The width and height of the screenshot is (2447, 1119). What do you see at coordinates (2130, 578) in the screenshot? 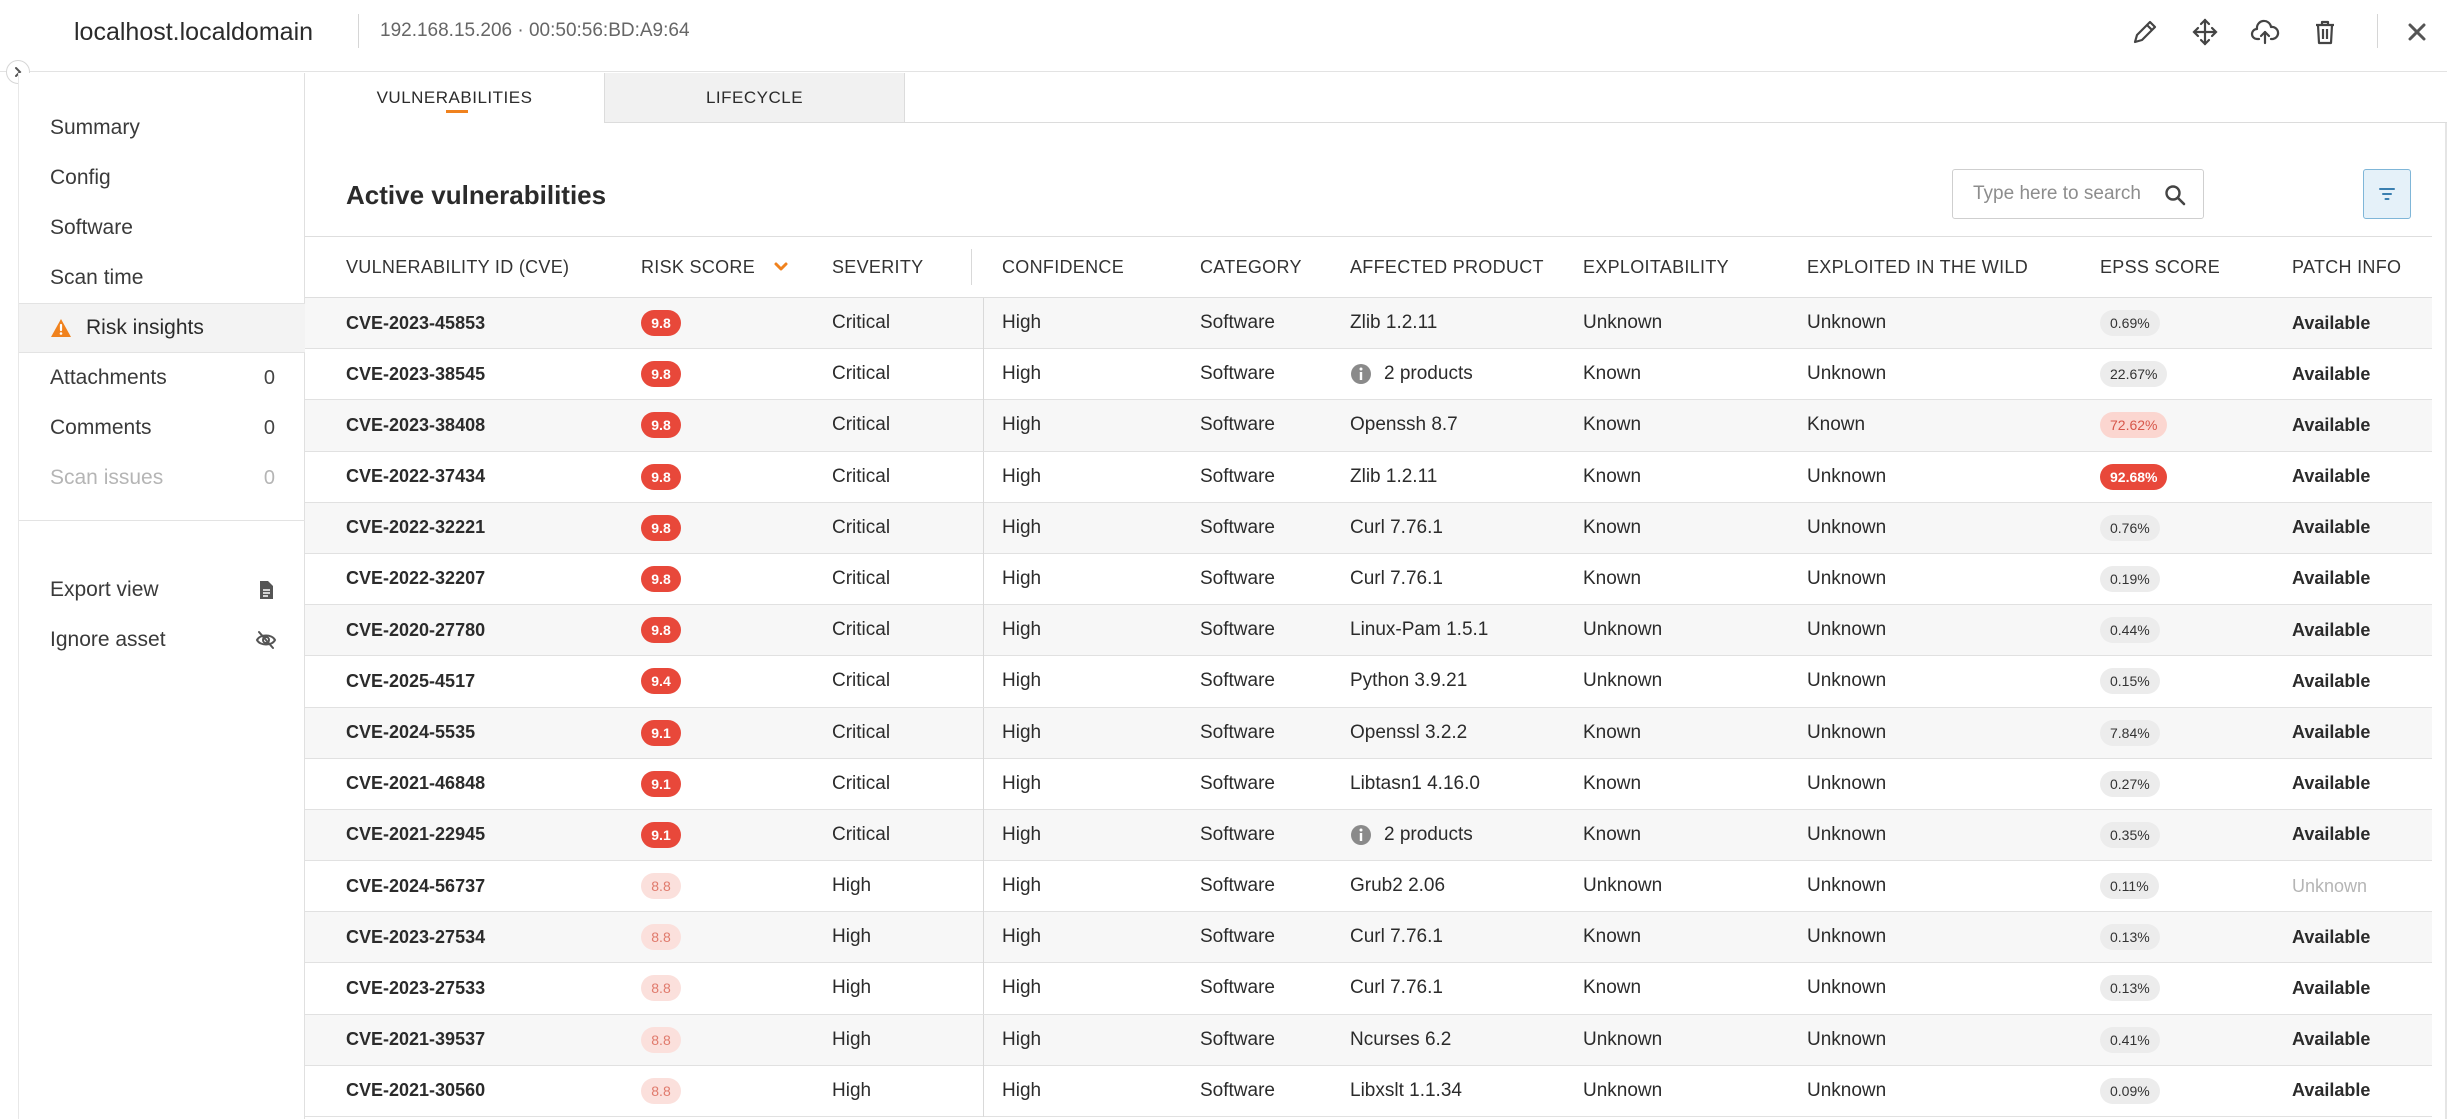
I see `epss-badge: 0.19%` at bounding box center [2130, 578].